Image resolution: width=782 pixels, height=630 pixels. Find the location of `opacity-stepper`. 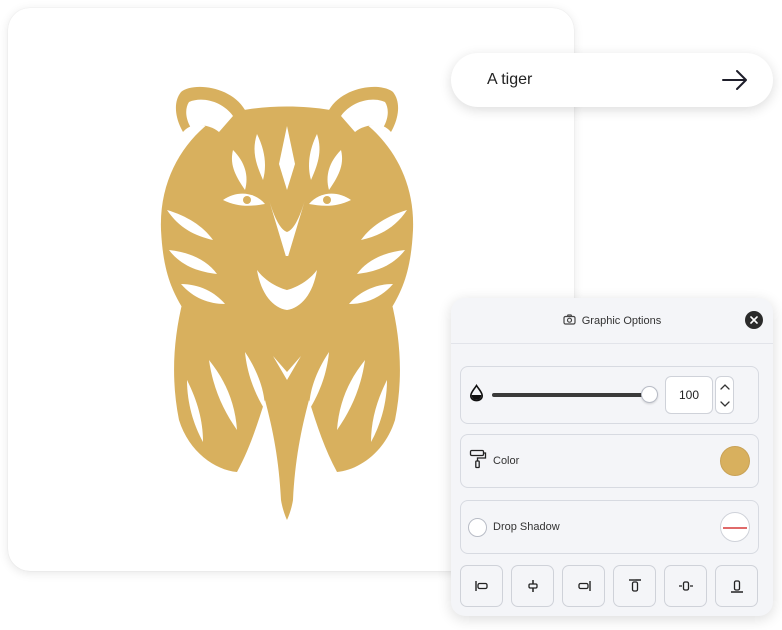

opacity-stepper is located at coordinates (724, 395).